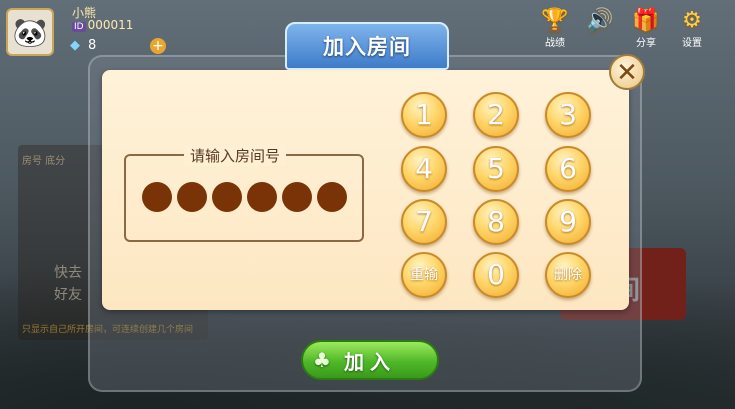 This screenshot has height=409, width=735. I want to click on key-3: 3, so click(568, 115).